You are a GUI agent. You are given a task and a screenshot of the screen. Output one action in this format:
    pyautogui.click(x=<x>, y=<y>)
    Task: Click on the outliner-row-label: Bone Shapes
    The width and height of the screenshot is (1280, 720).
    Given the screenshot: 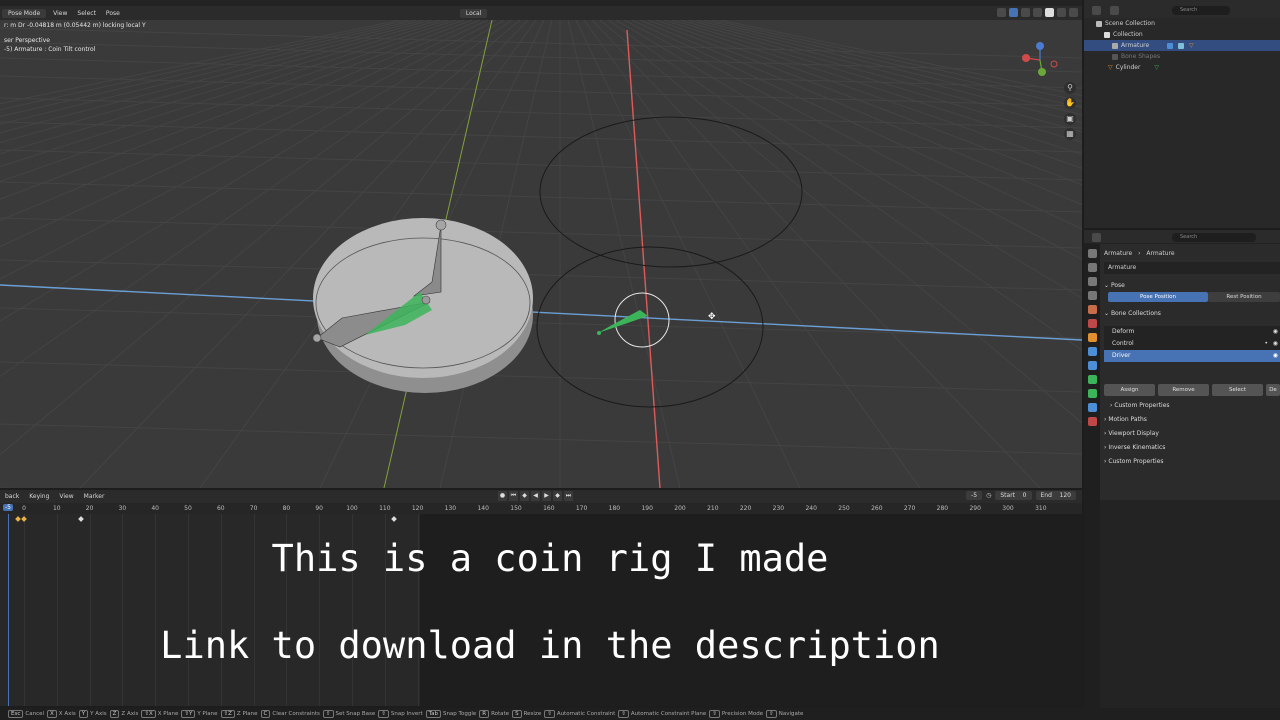 What is the action you would take?
    pyautogui.click(x=1141, y=56)
    